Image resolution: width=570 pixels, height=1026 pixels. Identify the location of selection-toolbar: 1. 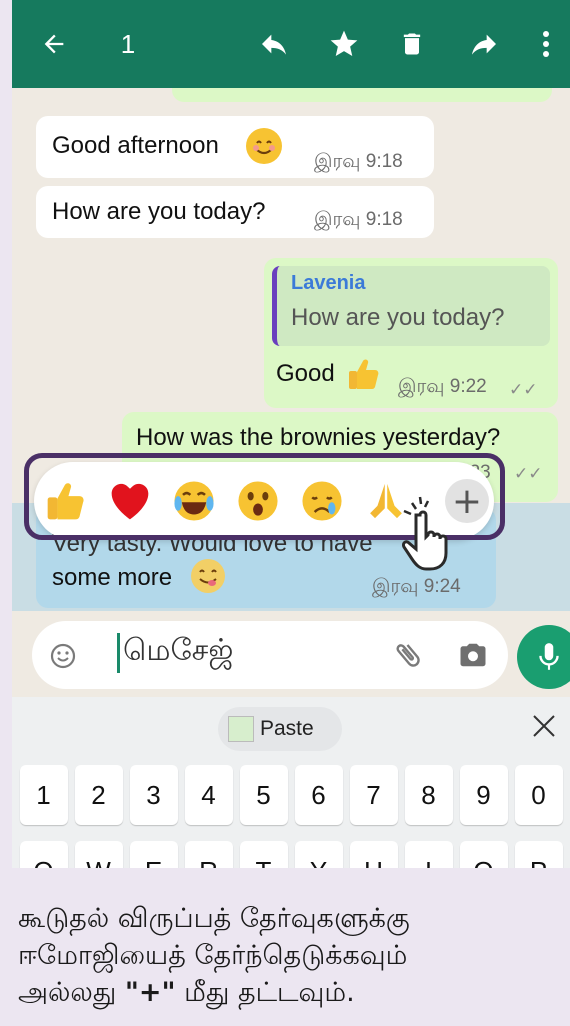
(291, 44).